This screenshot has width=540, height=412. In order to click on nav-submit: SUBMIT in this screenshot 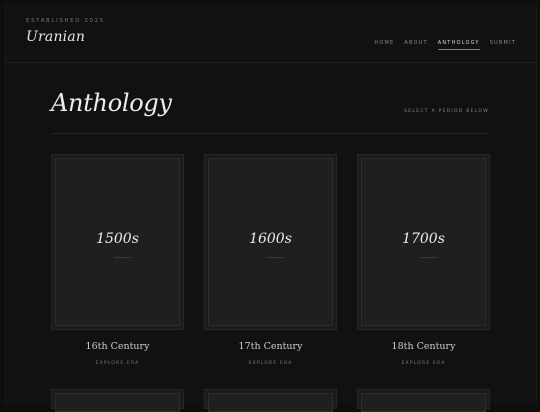, I will do `click(503, 45)`.